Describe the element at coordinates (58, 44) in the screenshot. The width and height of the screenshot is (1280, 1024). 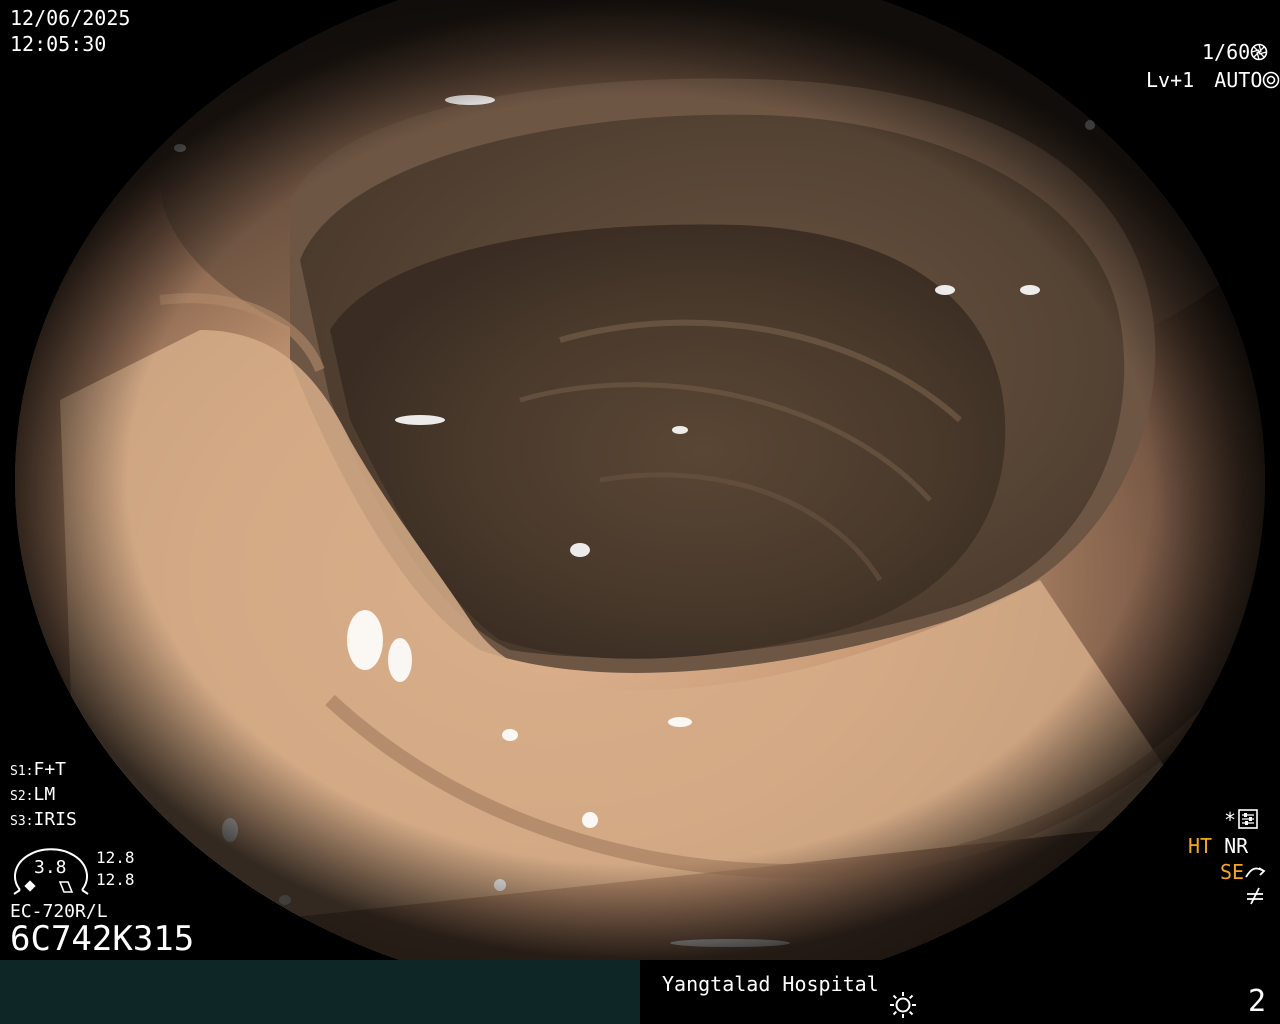
I see `time-label: 12:05:30` at that location.